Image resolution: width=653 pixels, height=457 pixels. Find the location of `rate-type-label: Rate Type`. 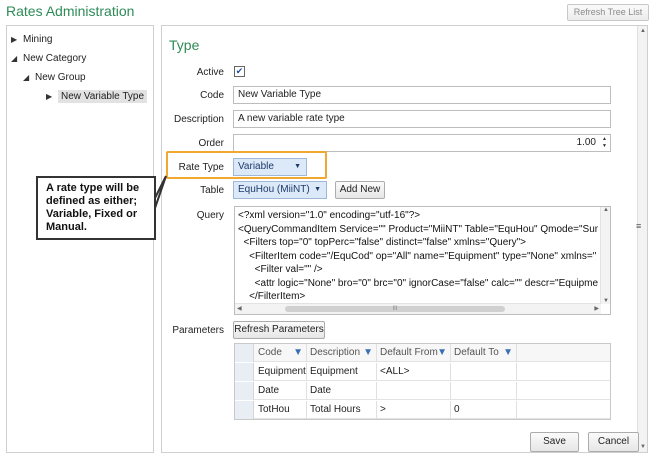

rate-type-label: Rate Type is located at coordinates (201, 167).